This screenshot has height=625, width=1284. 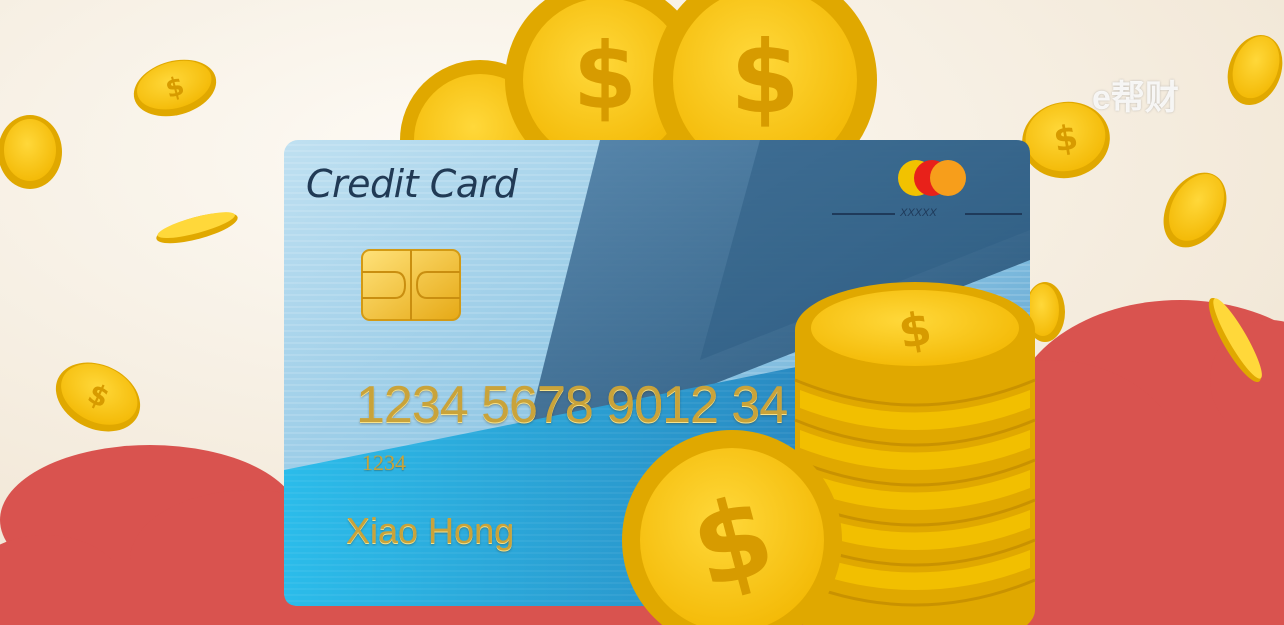 I want to click on card-sub-number: 1234, so click(x=384, y=462).